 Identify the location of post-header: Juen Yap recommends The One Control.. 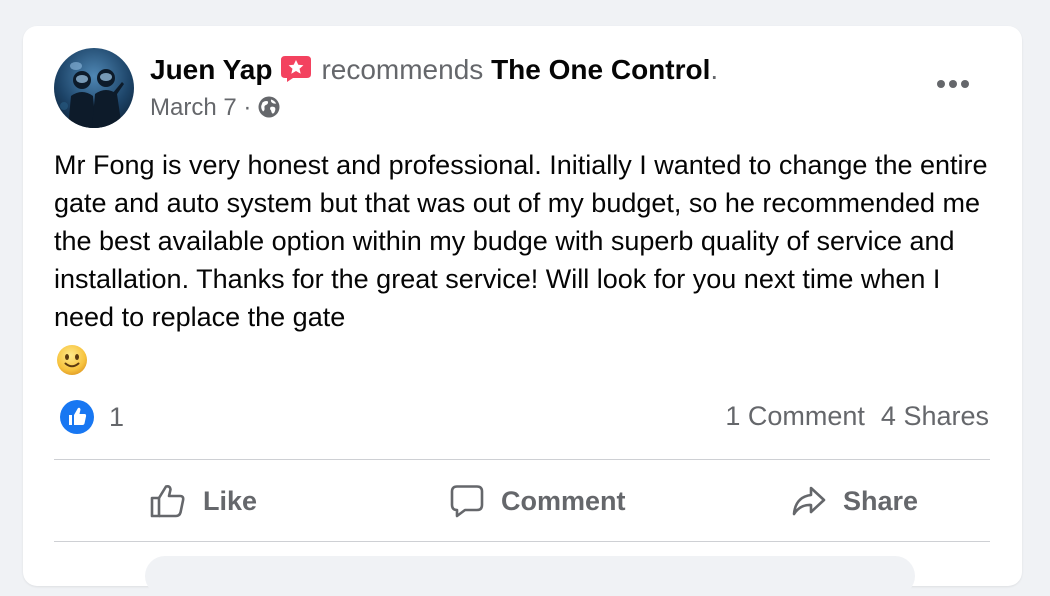
(434, 70).